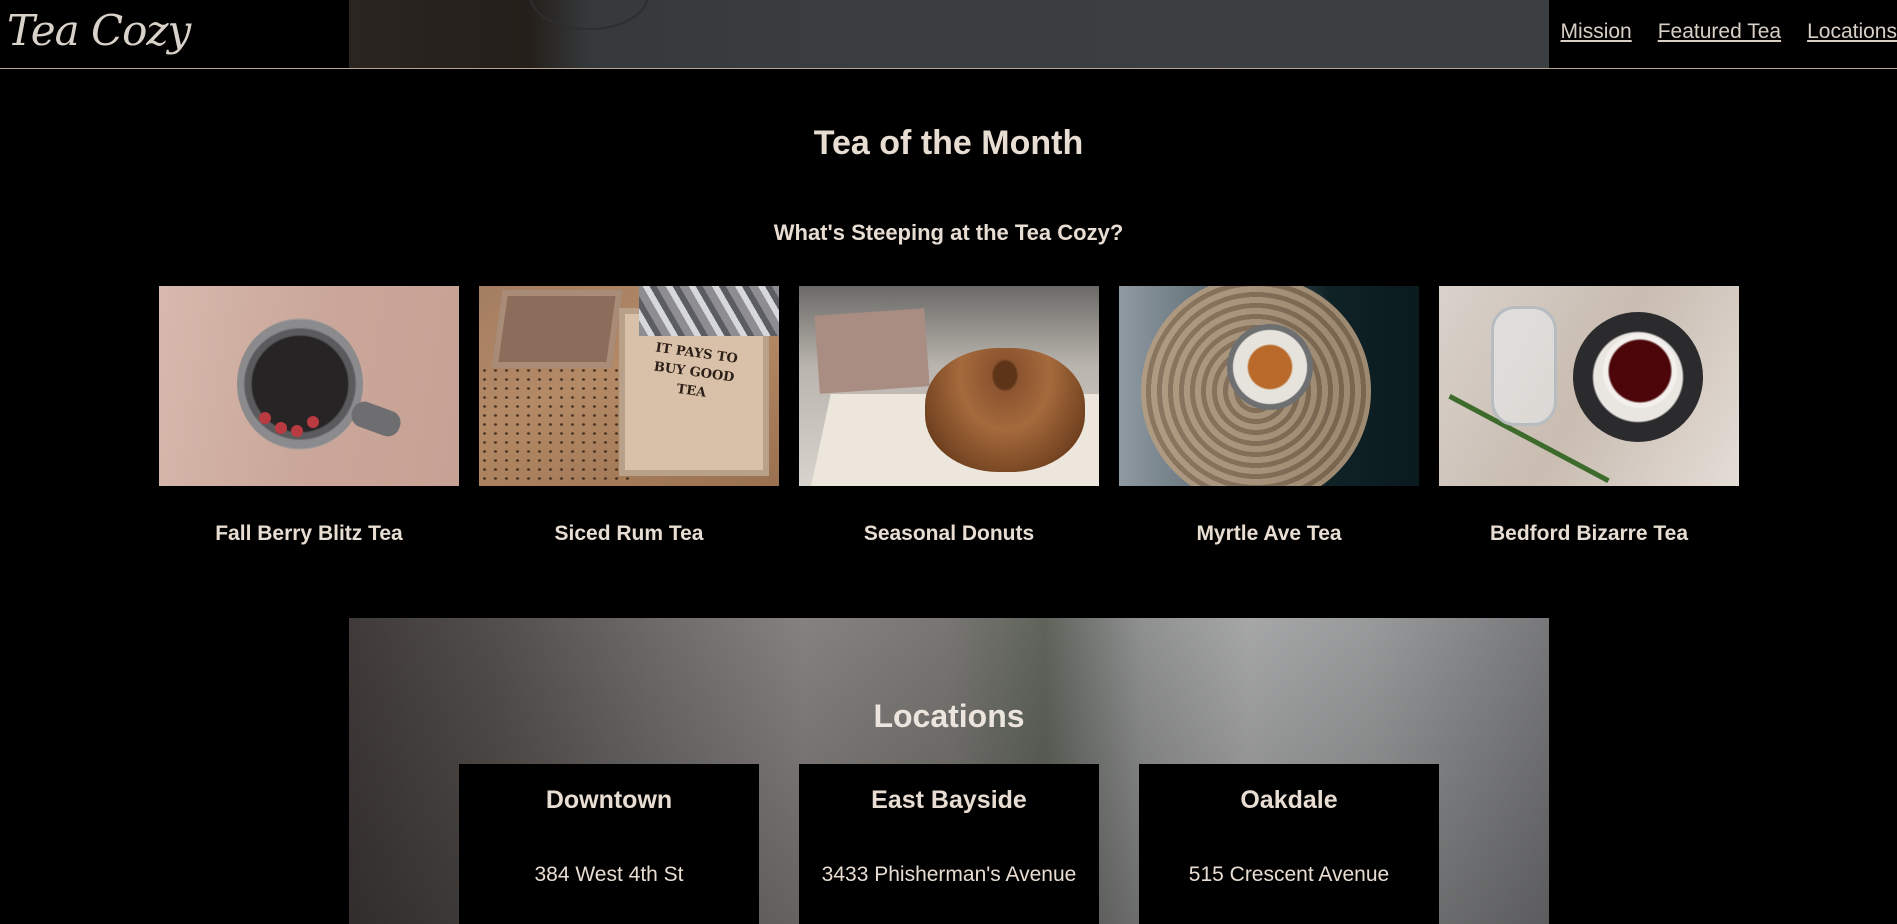 The width and height of the screenshot is (1897, 924). I want to click on tea-name: Fall Berry Blitz Tea, so click(309, 533).